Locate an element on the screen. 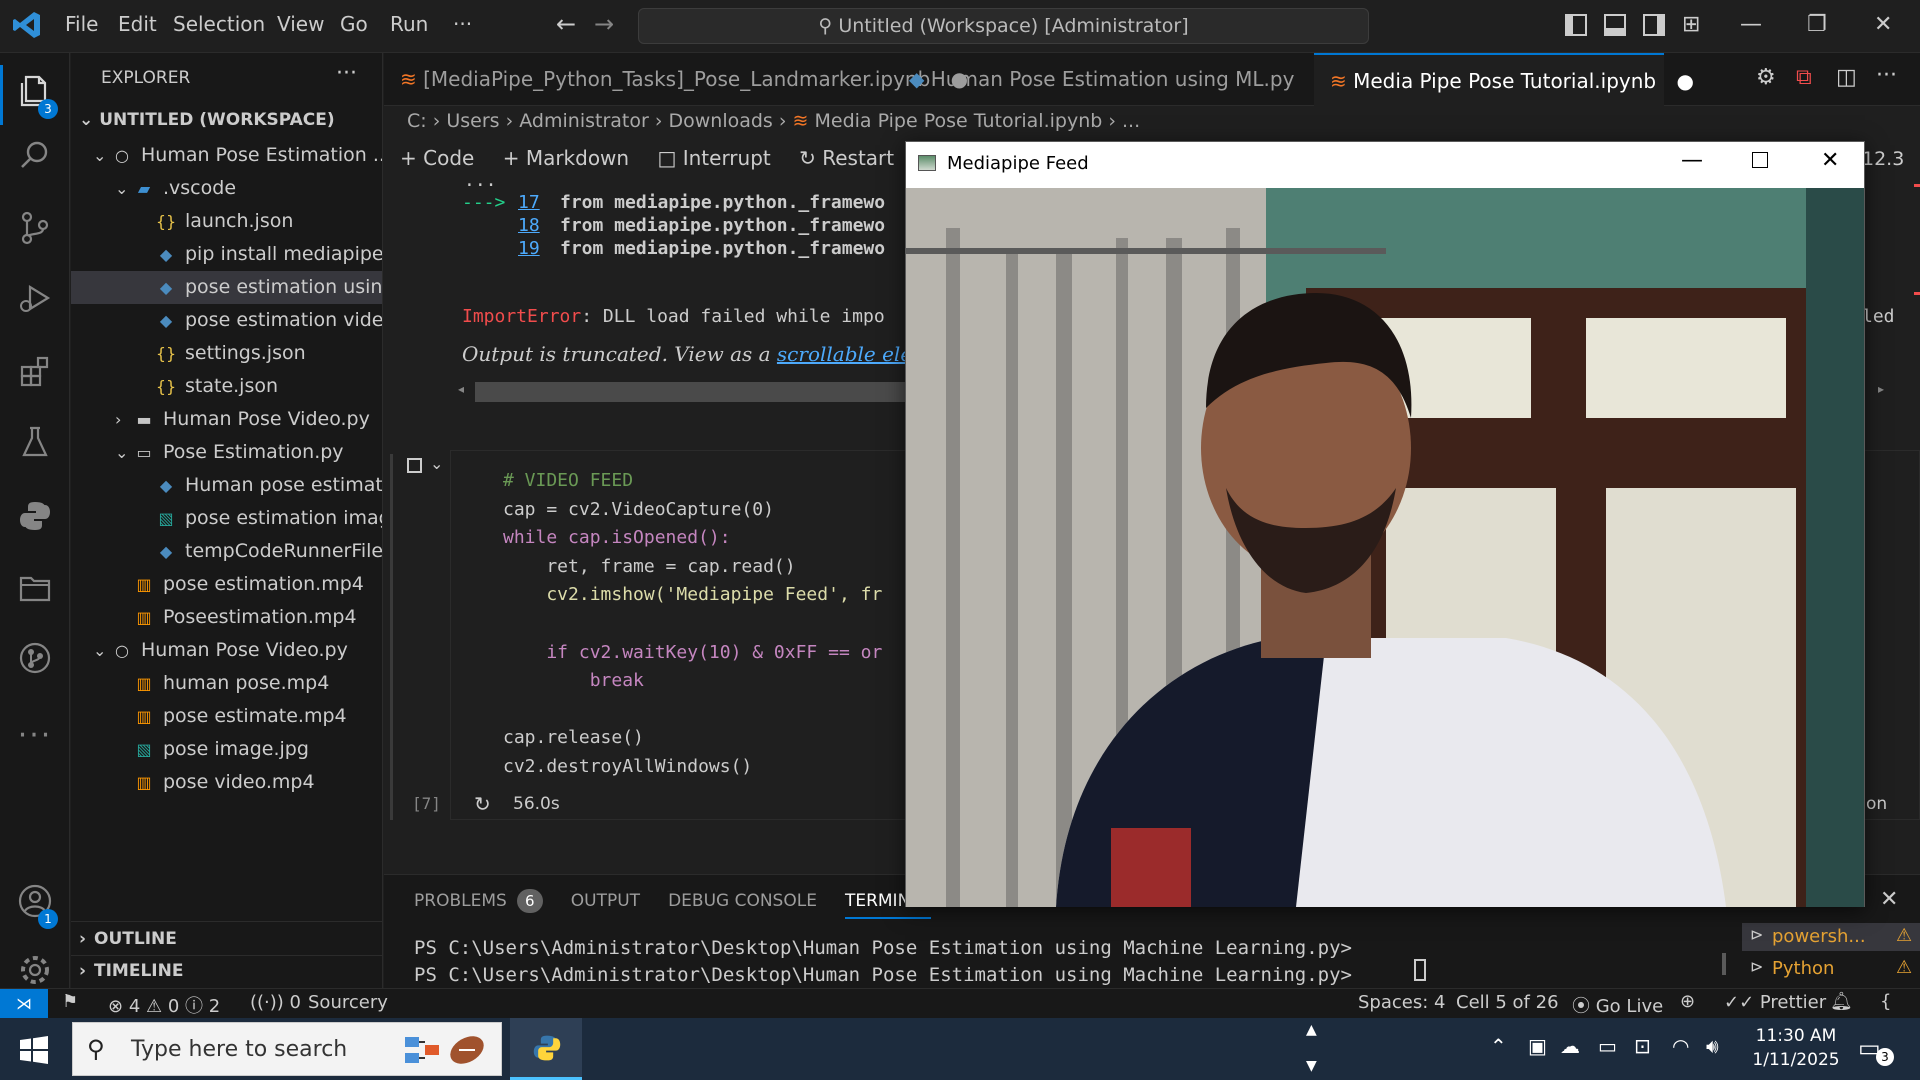 The height and width of the screenshot is (1080, 1920). run-debug-icon is located at coordinates (35, 304).